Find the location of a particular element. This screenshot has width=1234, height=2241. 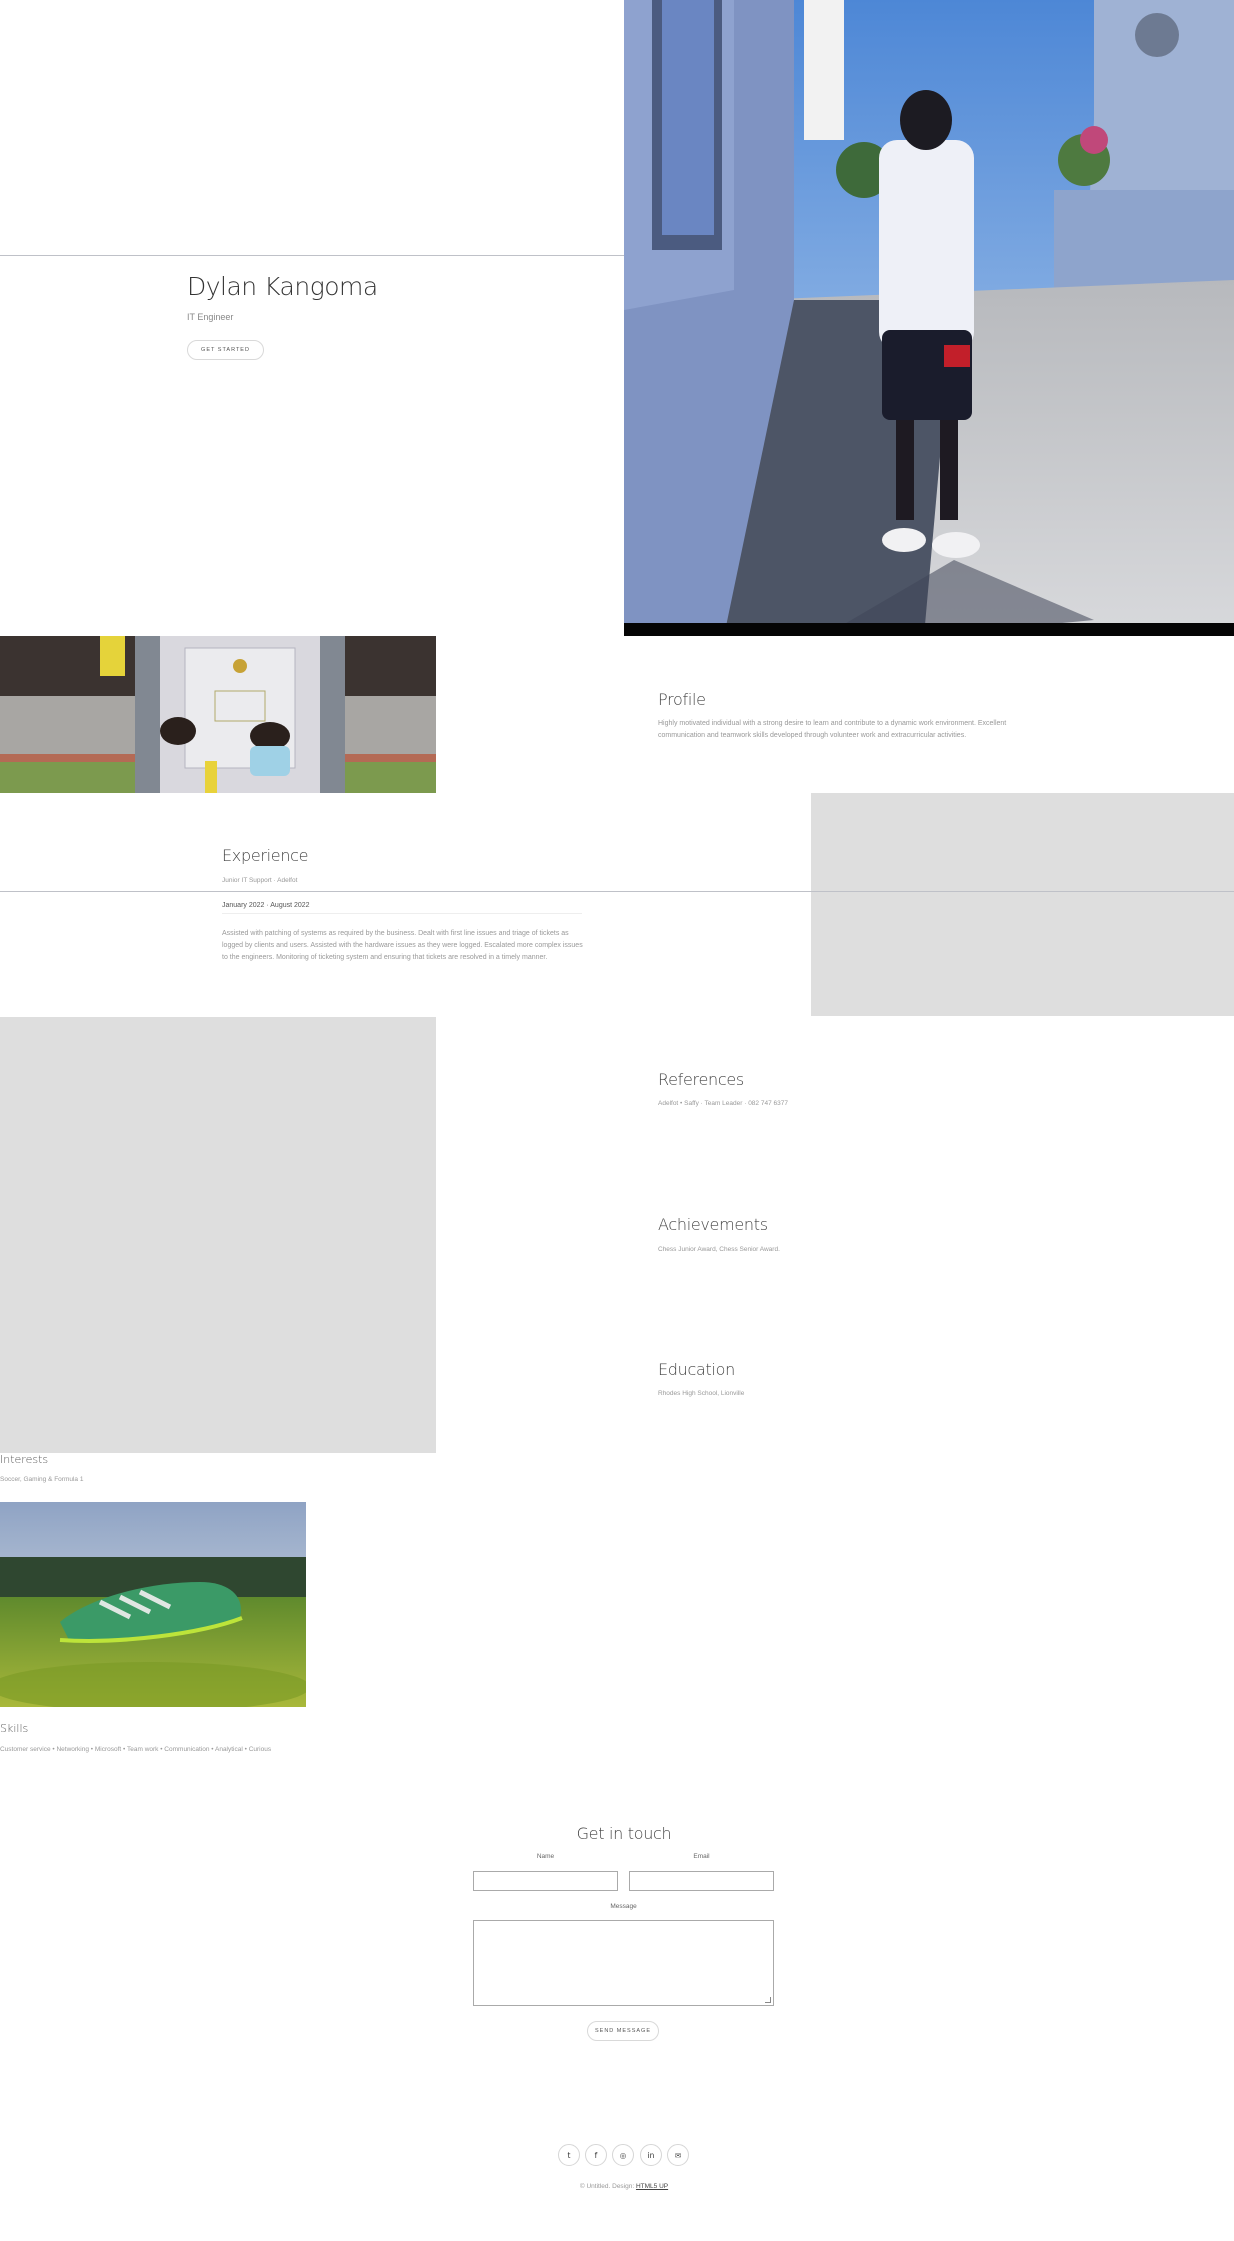

email-icon: ✉ is located at coordinates (678, 2155).